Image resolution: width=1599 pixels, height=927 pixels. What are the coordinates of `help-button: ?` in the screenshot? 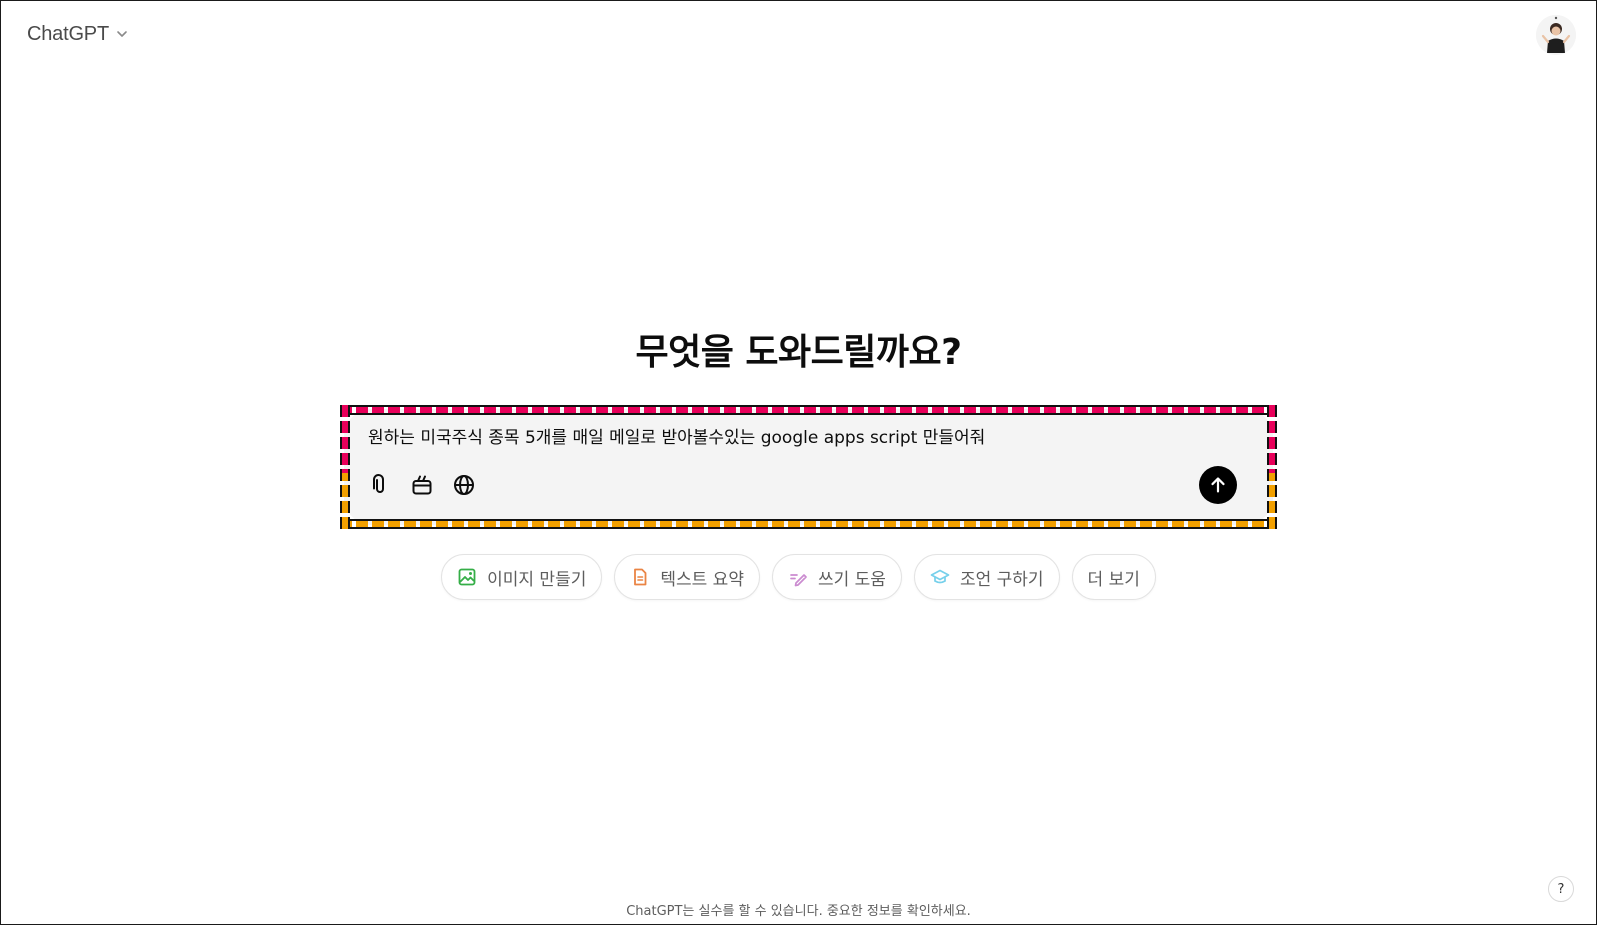 It's located at (1561, 889).